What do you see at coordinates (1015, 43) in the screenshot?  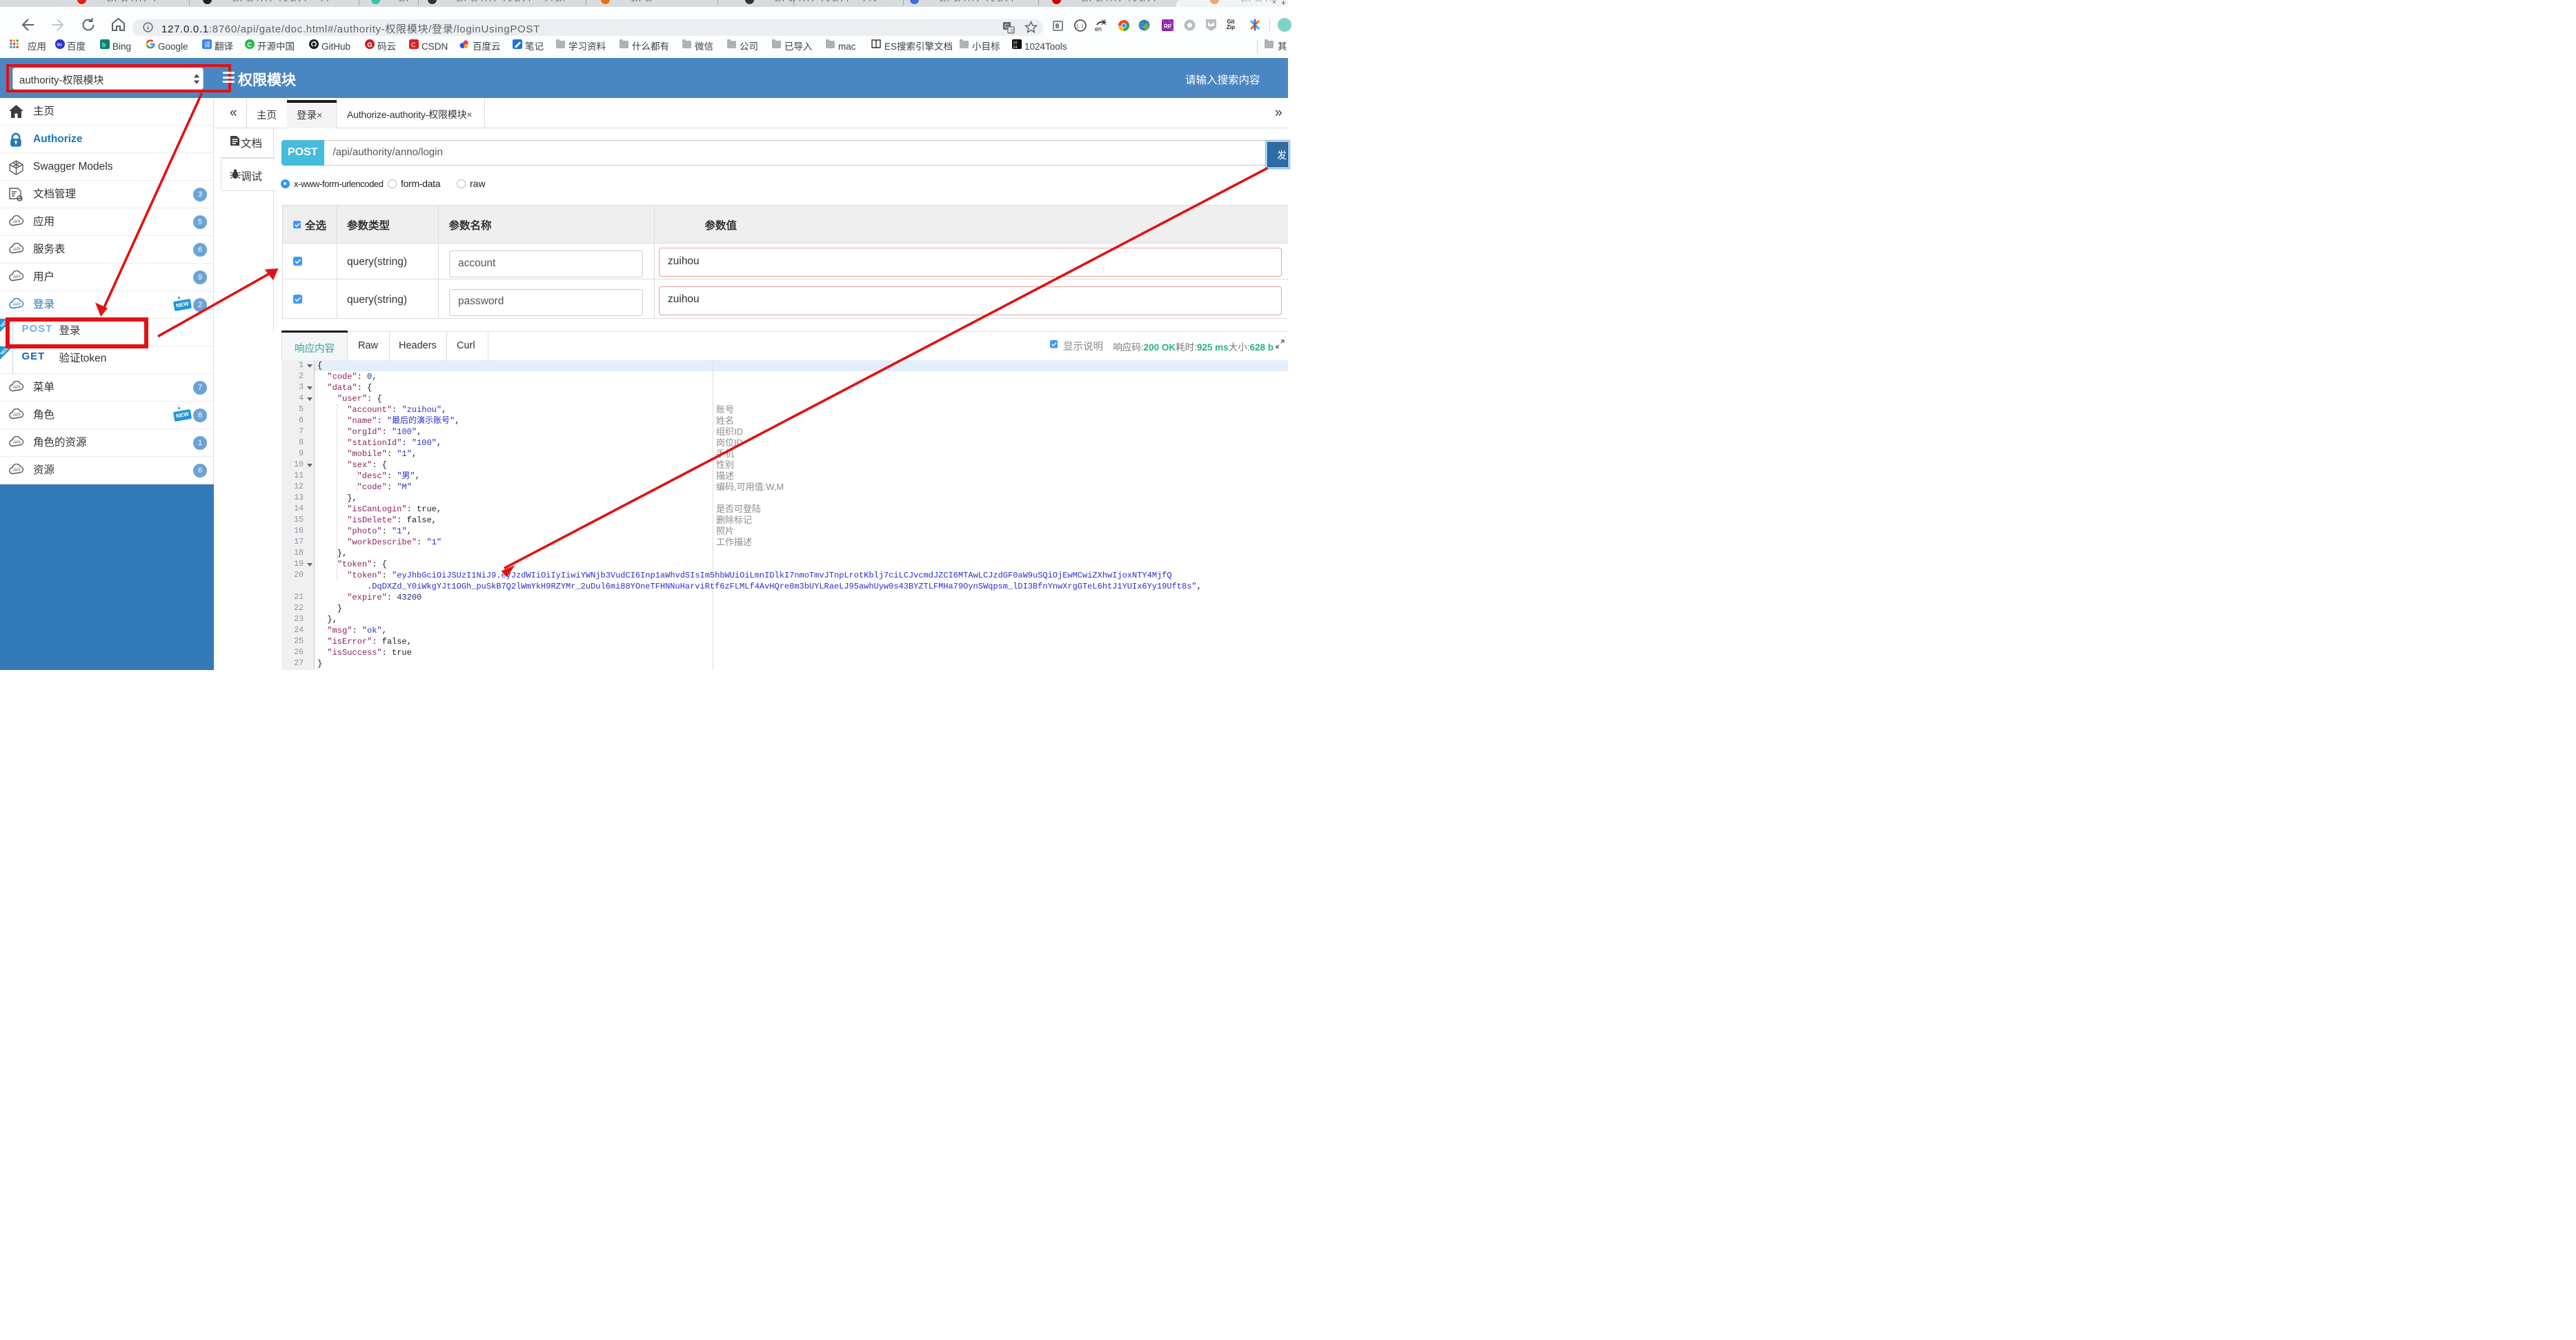 I see `svg-text: 10` at bounding box center [1015, 43].